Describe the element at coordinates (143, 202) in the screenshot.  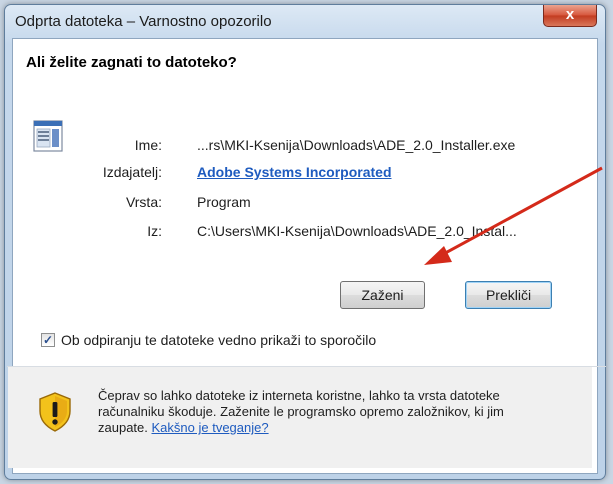
I see `type-label: Vrsta:` at that location.